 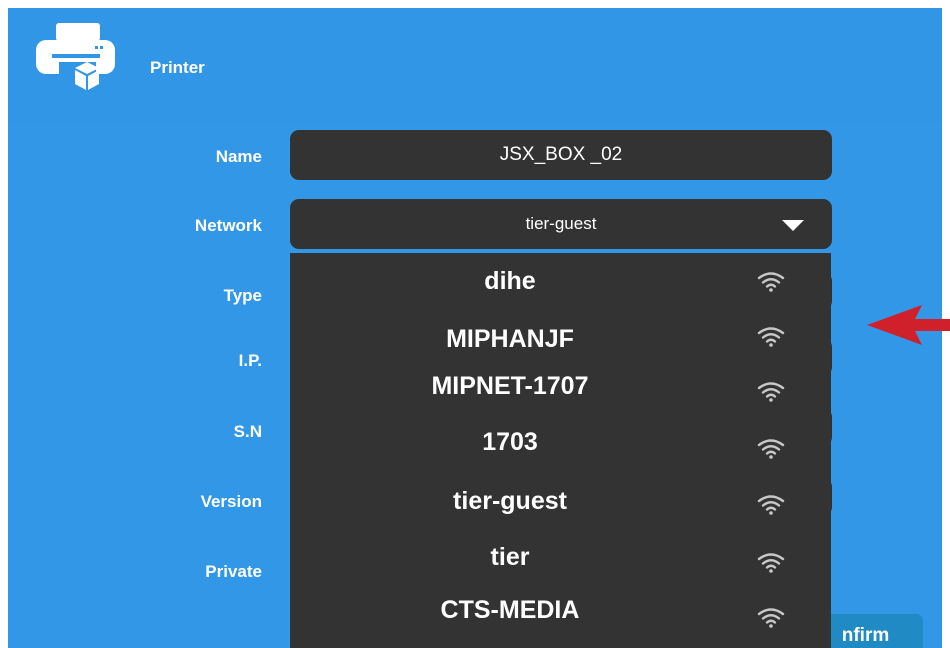 I want to click on network-select: tier-guest, so click(x=561, y=224).